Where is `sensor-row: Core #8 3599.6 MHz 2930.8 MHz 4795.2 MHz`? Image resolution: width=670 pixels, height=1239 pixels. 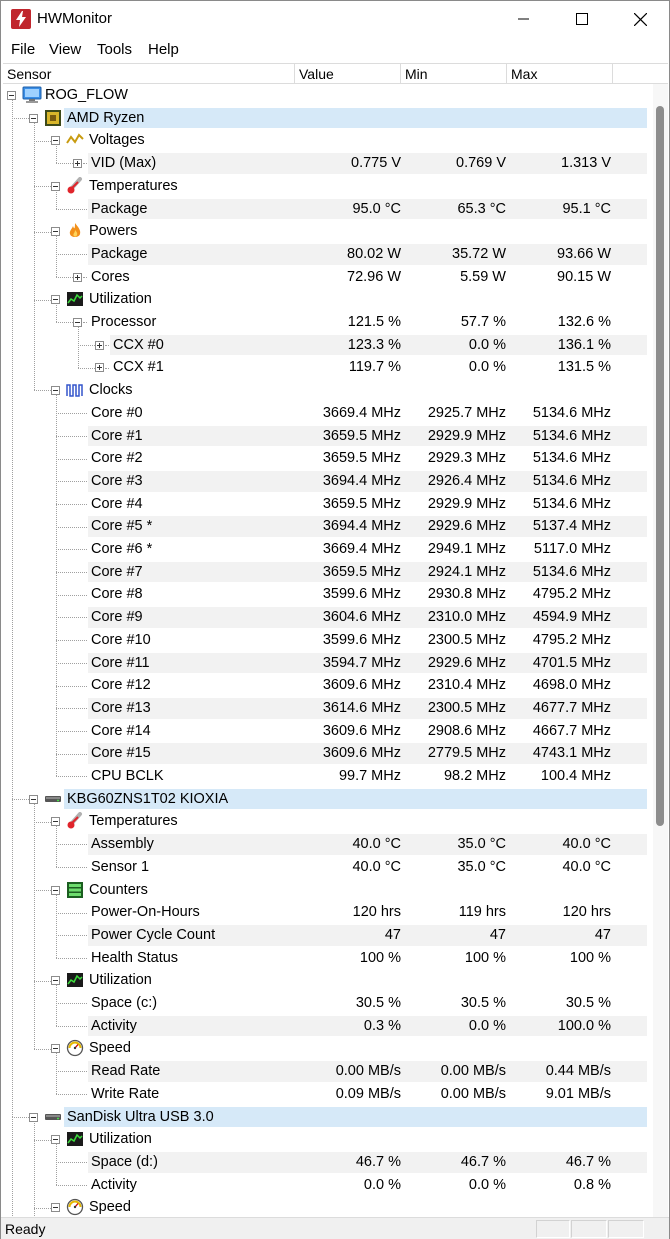
sensor-row: Core #8 3599.6 MHz 2930.8 MHz 4795.2 MHz is located at coordinates (328, 594).